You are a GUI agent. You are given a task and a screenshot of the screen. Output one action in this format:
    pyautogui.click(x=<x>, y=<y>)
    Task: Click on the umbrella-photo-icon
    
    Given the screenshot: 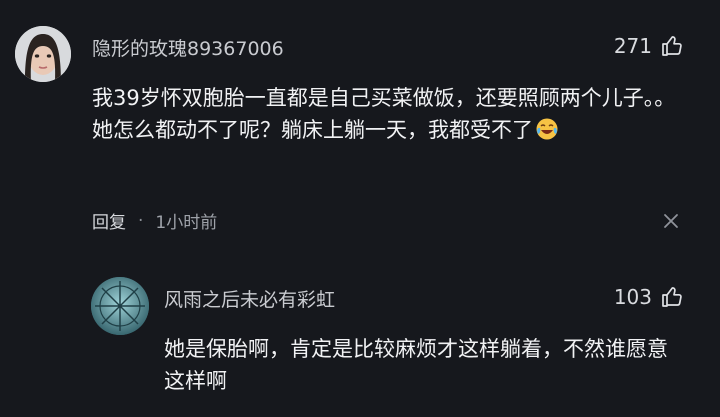 What is the action you would take?
    pyautogui.click(x=120, y=306)
    